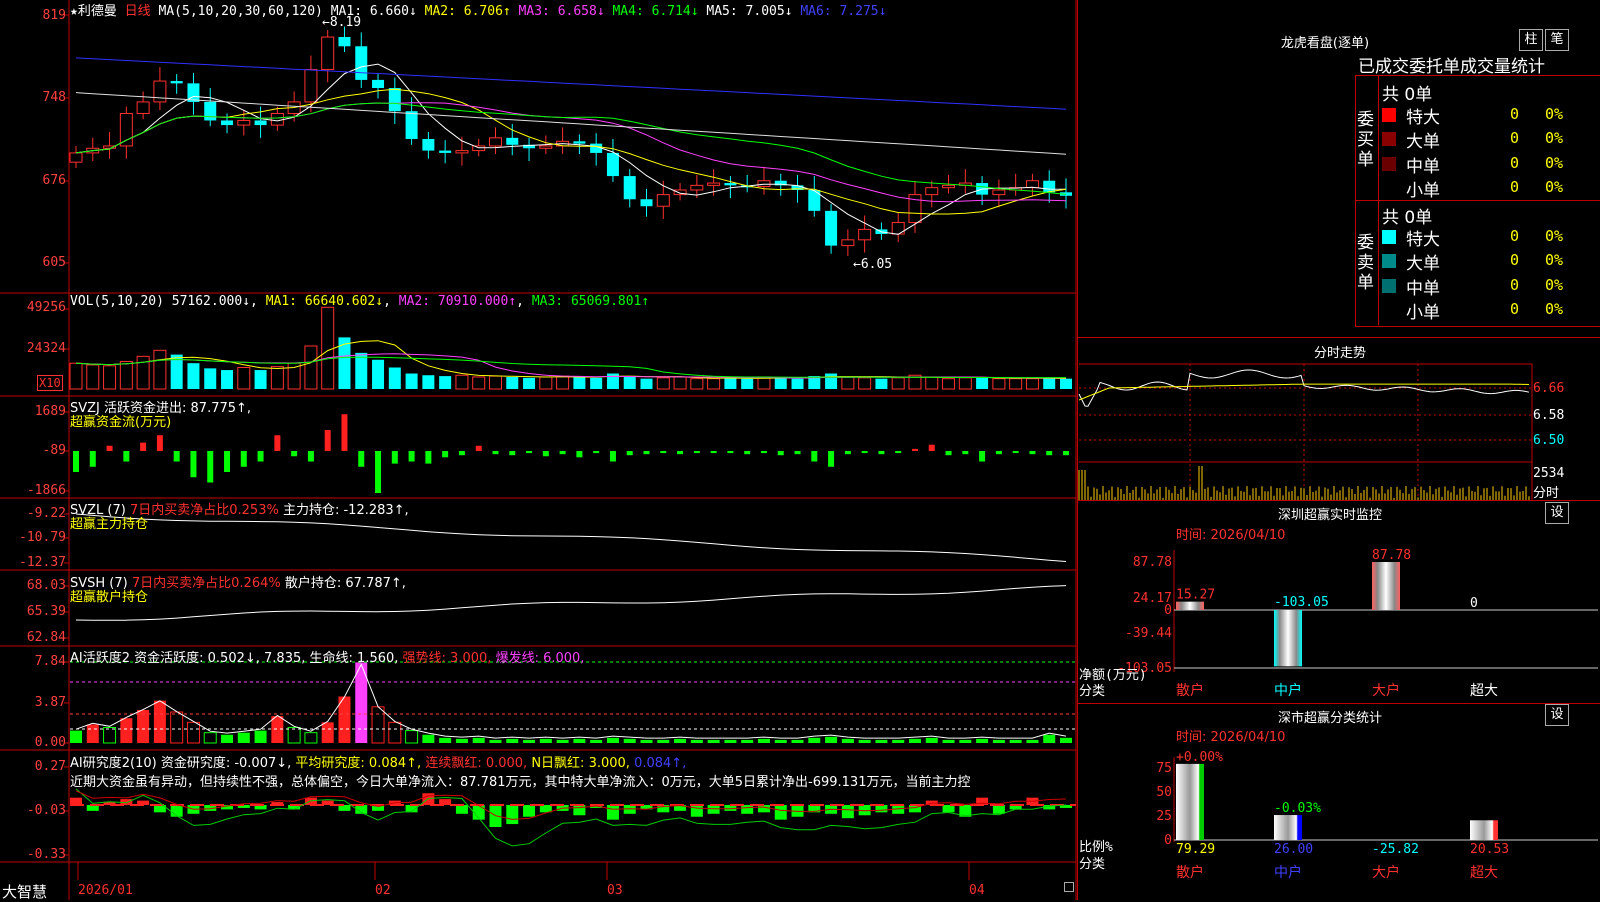 The image size is (1600, 902). Describe the element at coordinates (1092, 864) in the screenshot. I see `sz-class-xlabel: 分类` at that location.